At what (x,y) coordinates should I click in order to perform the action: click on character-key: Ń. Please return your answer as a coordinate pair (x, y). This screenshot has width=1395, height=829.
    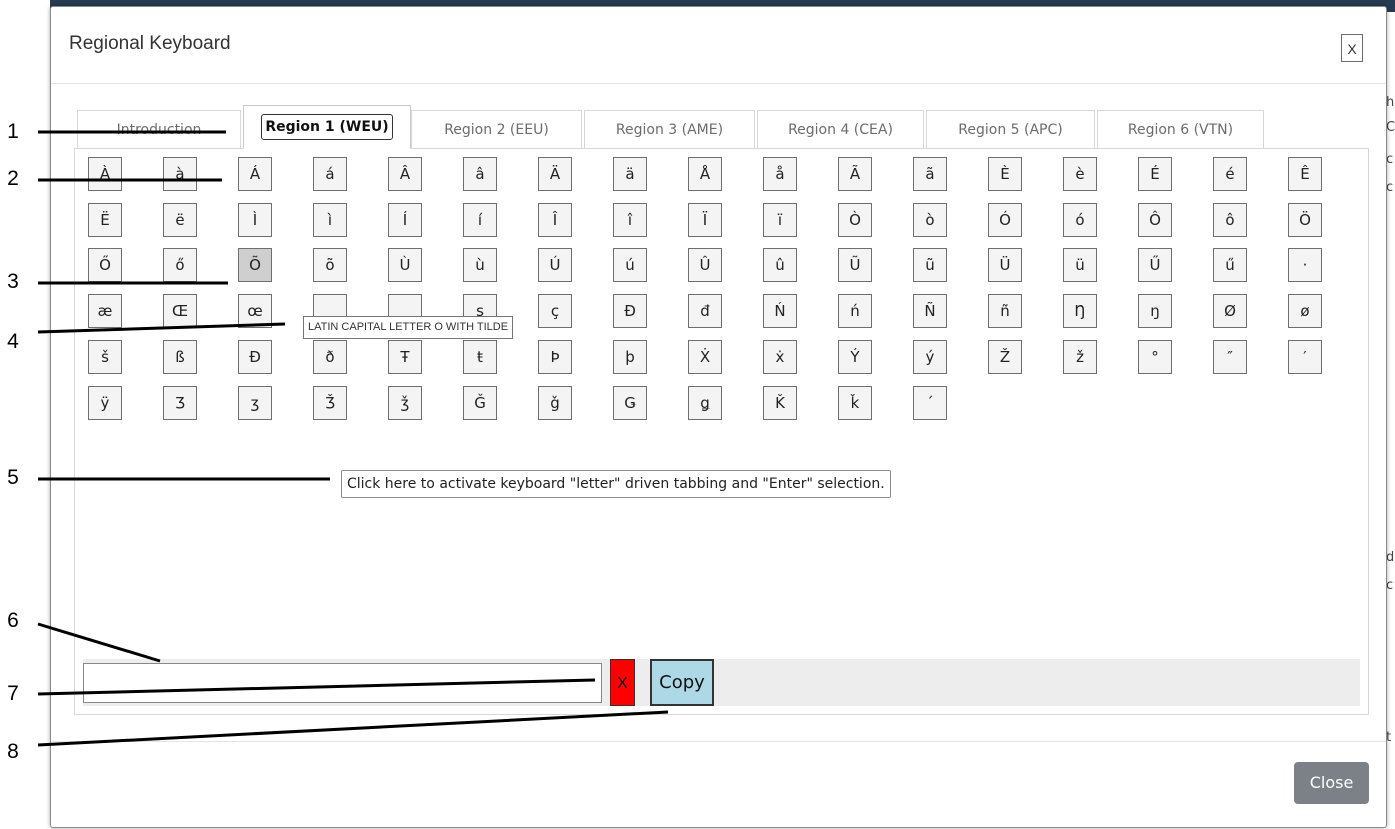
    Looking at the image, I should click on (780, 311).